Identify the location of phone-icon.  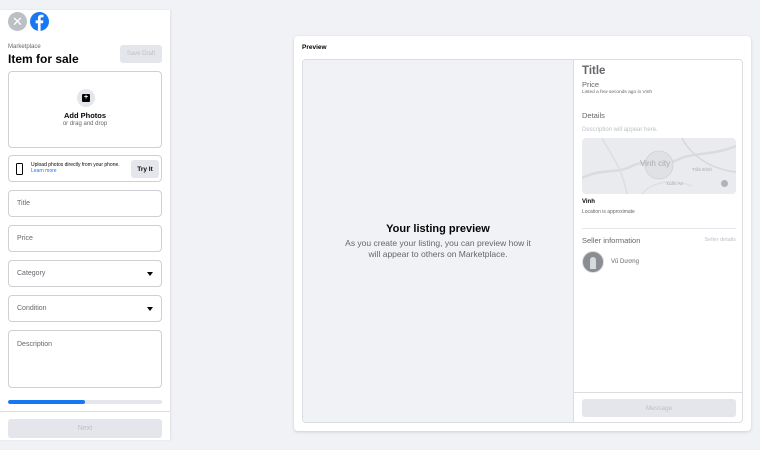
(19, 169).